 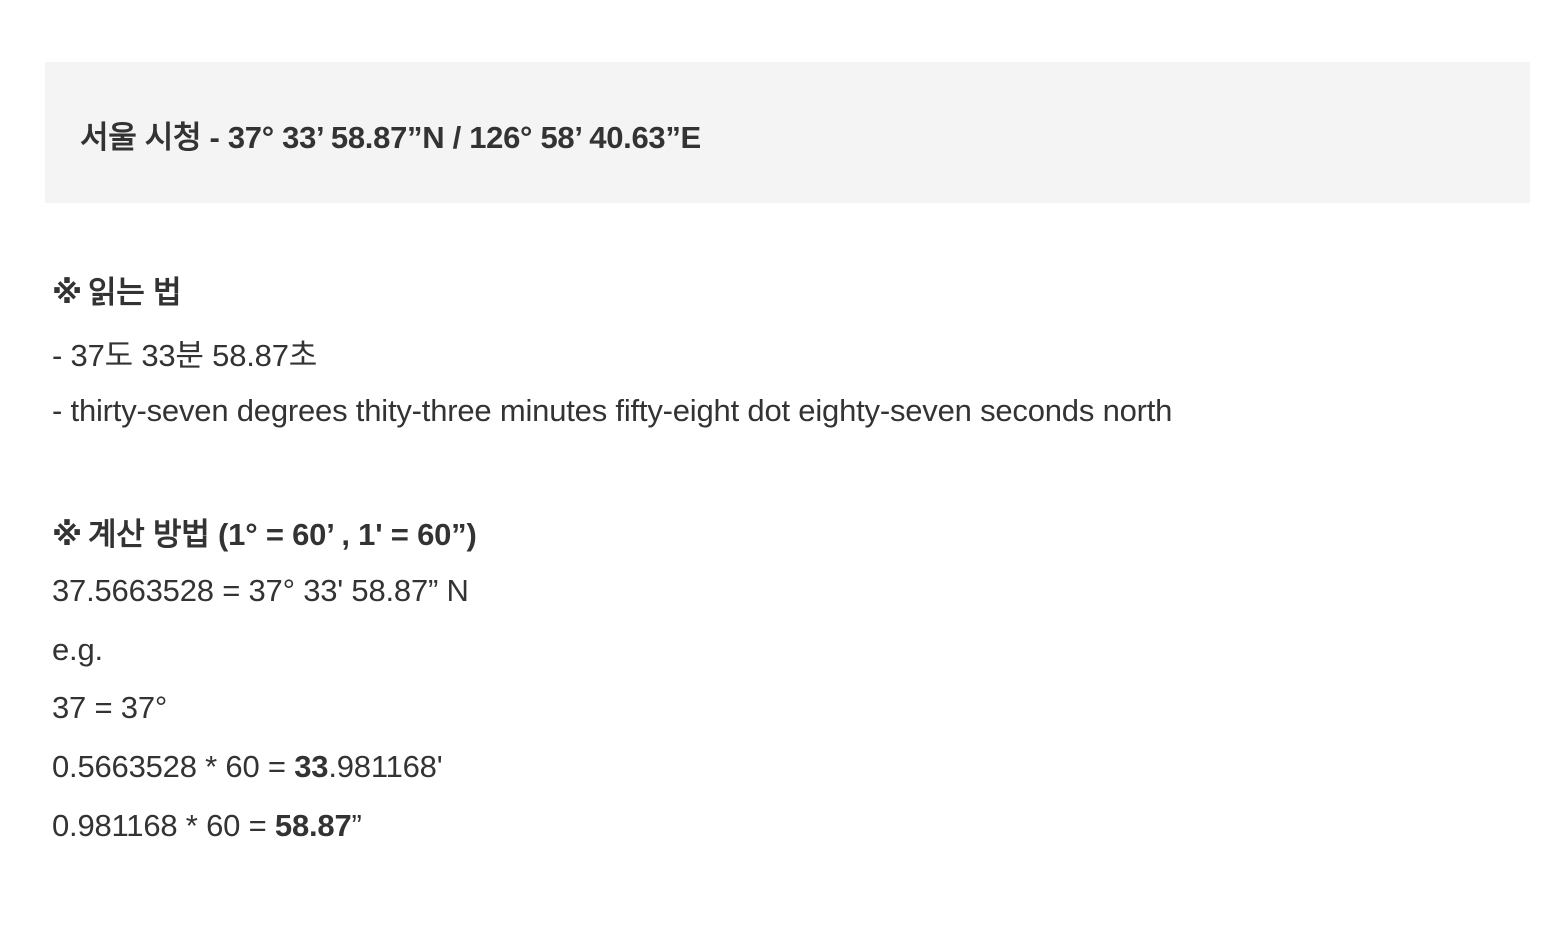 I want to click on reading-korean-line: - 37도 33분 58.87초, so click(x=185, y=355).